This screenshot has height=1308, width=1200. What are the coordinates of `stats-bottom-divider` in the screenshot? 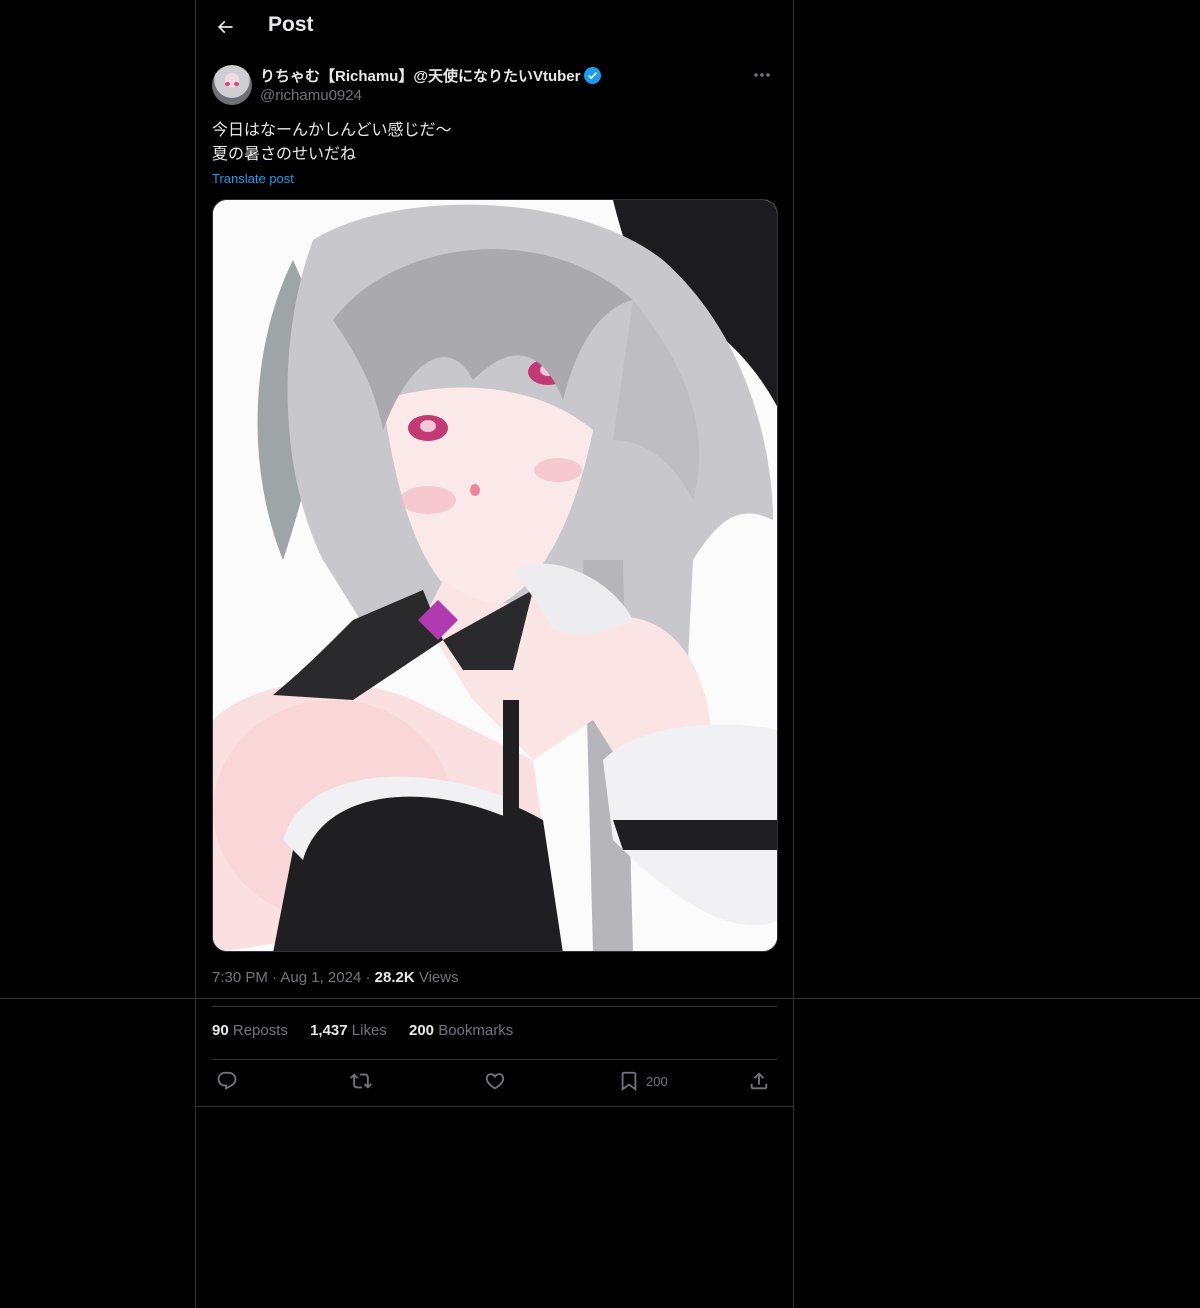 It's located at (494, 1059).